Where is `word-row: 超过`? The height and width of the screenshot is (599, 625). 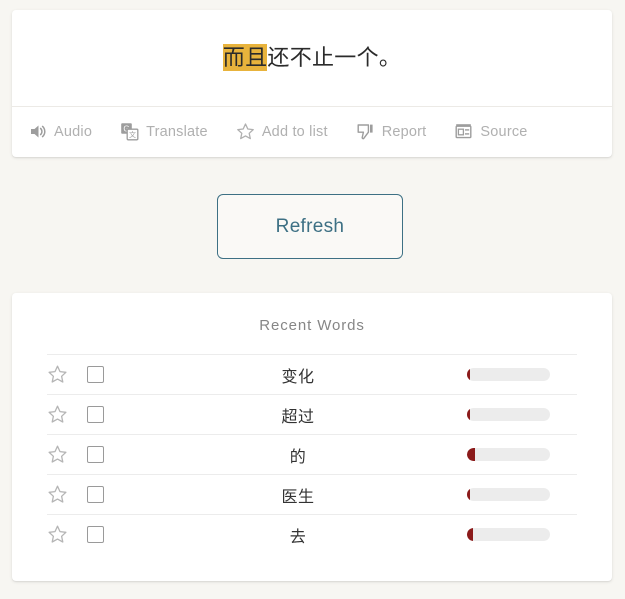
word-row: 超过 is located at coordinates (312, 414).